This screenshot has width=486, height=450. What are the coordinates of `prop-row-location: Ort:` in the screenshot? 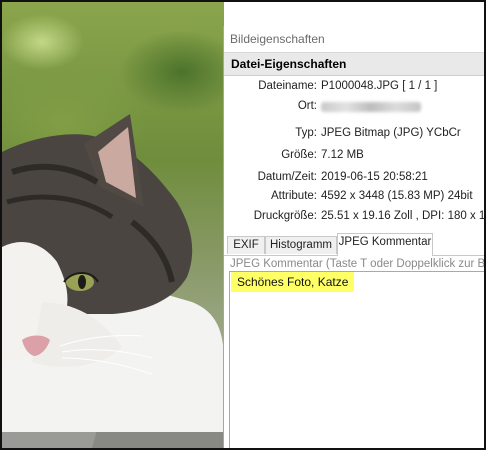 It's located at (354, 108).